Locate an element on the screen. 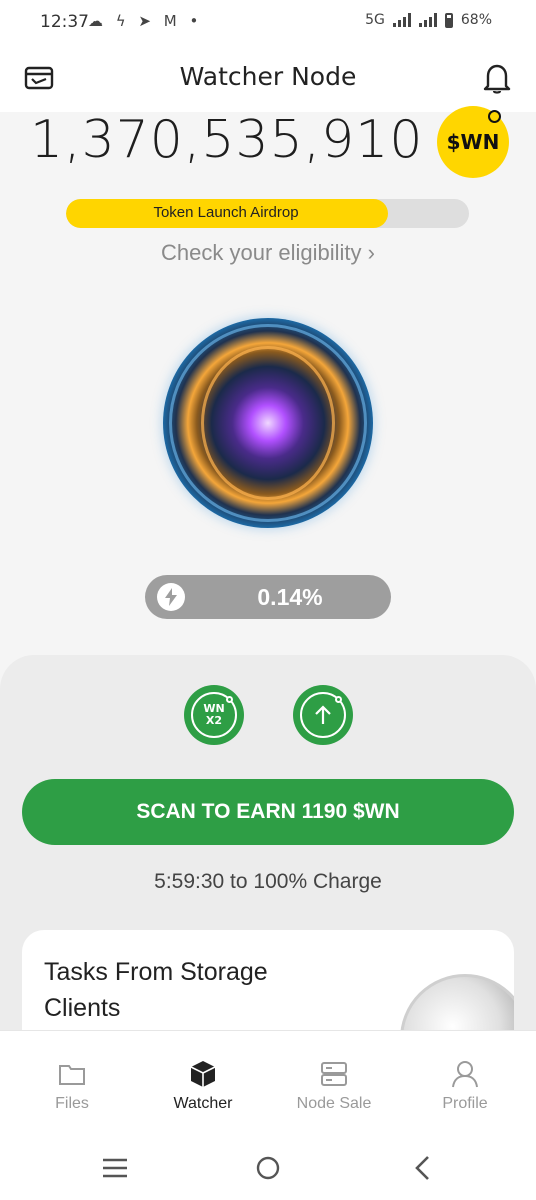 The width and height of the screenshot is (536, 1200). multiplier-boost-button: WN X2 is located at coordinates (214, 715).